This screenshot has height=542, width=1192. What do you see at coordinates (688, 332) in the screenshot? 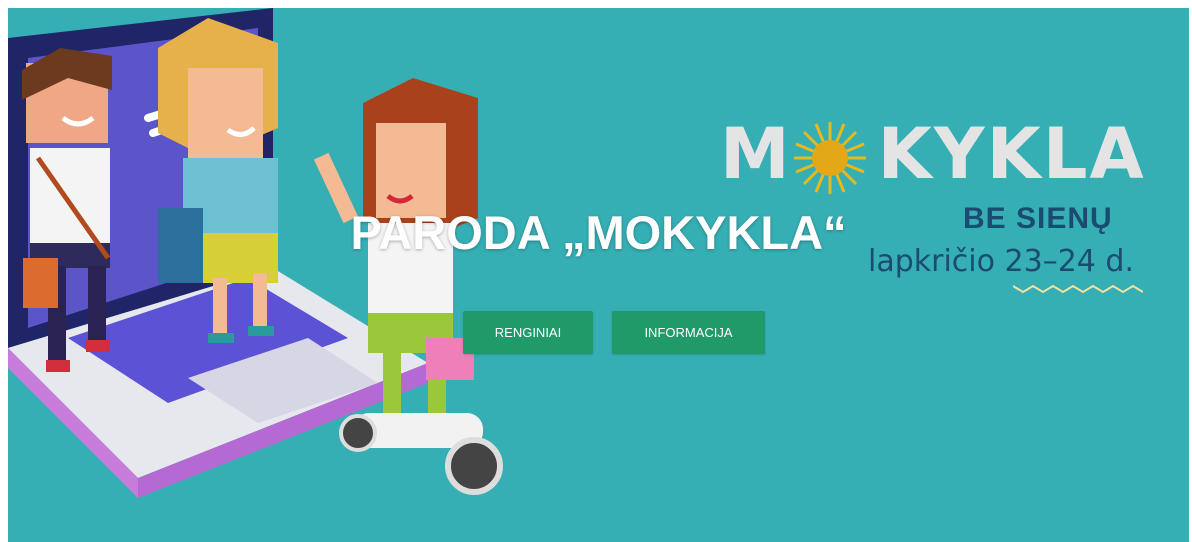
I see `informacija-button: INFORMACIJA` at bounding box center [688, 332].